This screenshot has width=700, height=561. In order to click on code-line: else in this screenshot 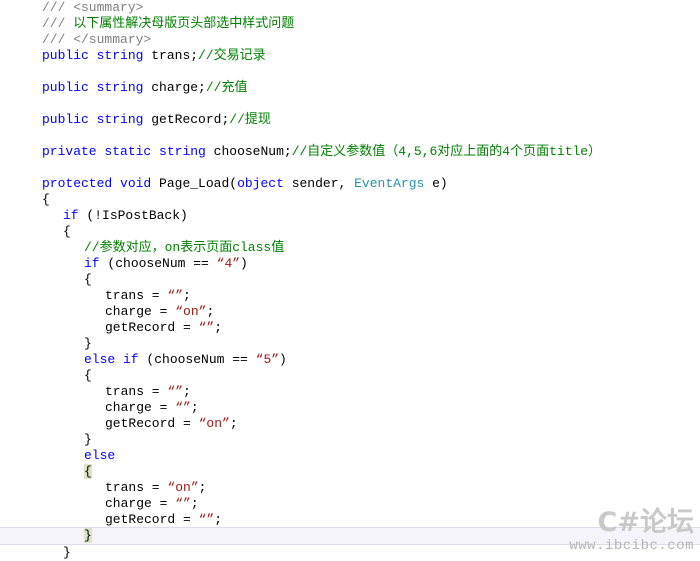, I will do `click(350, 456)`.